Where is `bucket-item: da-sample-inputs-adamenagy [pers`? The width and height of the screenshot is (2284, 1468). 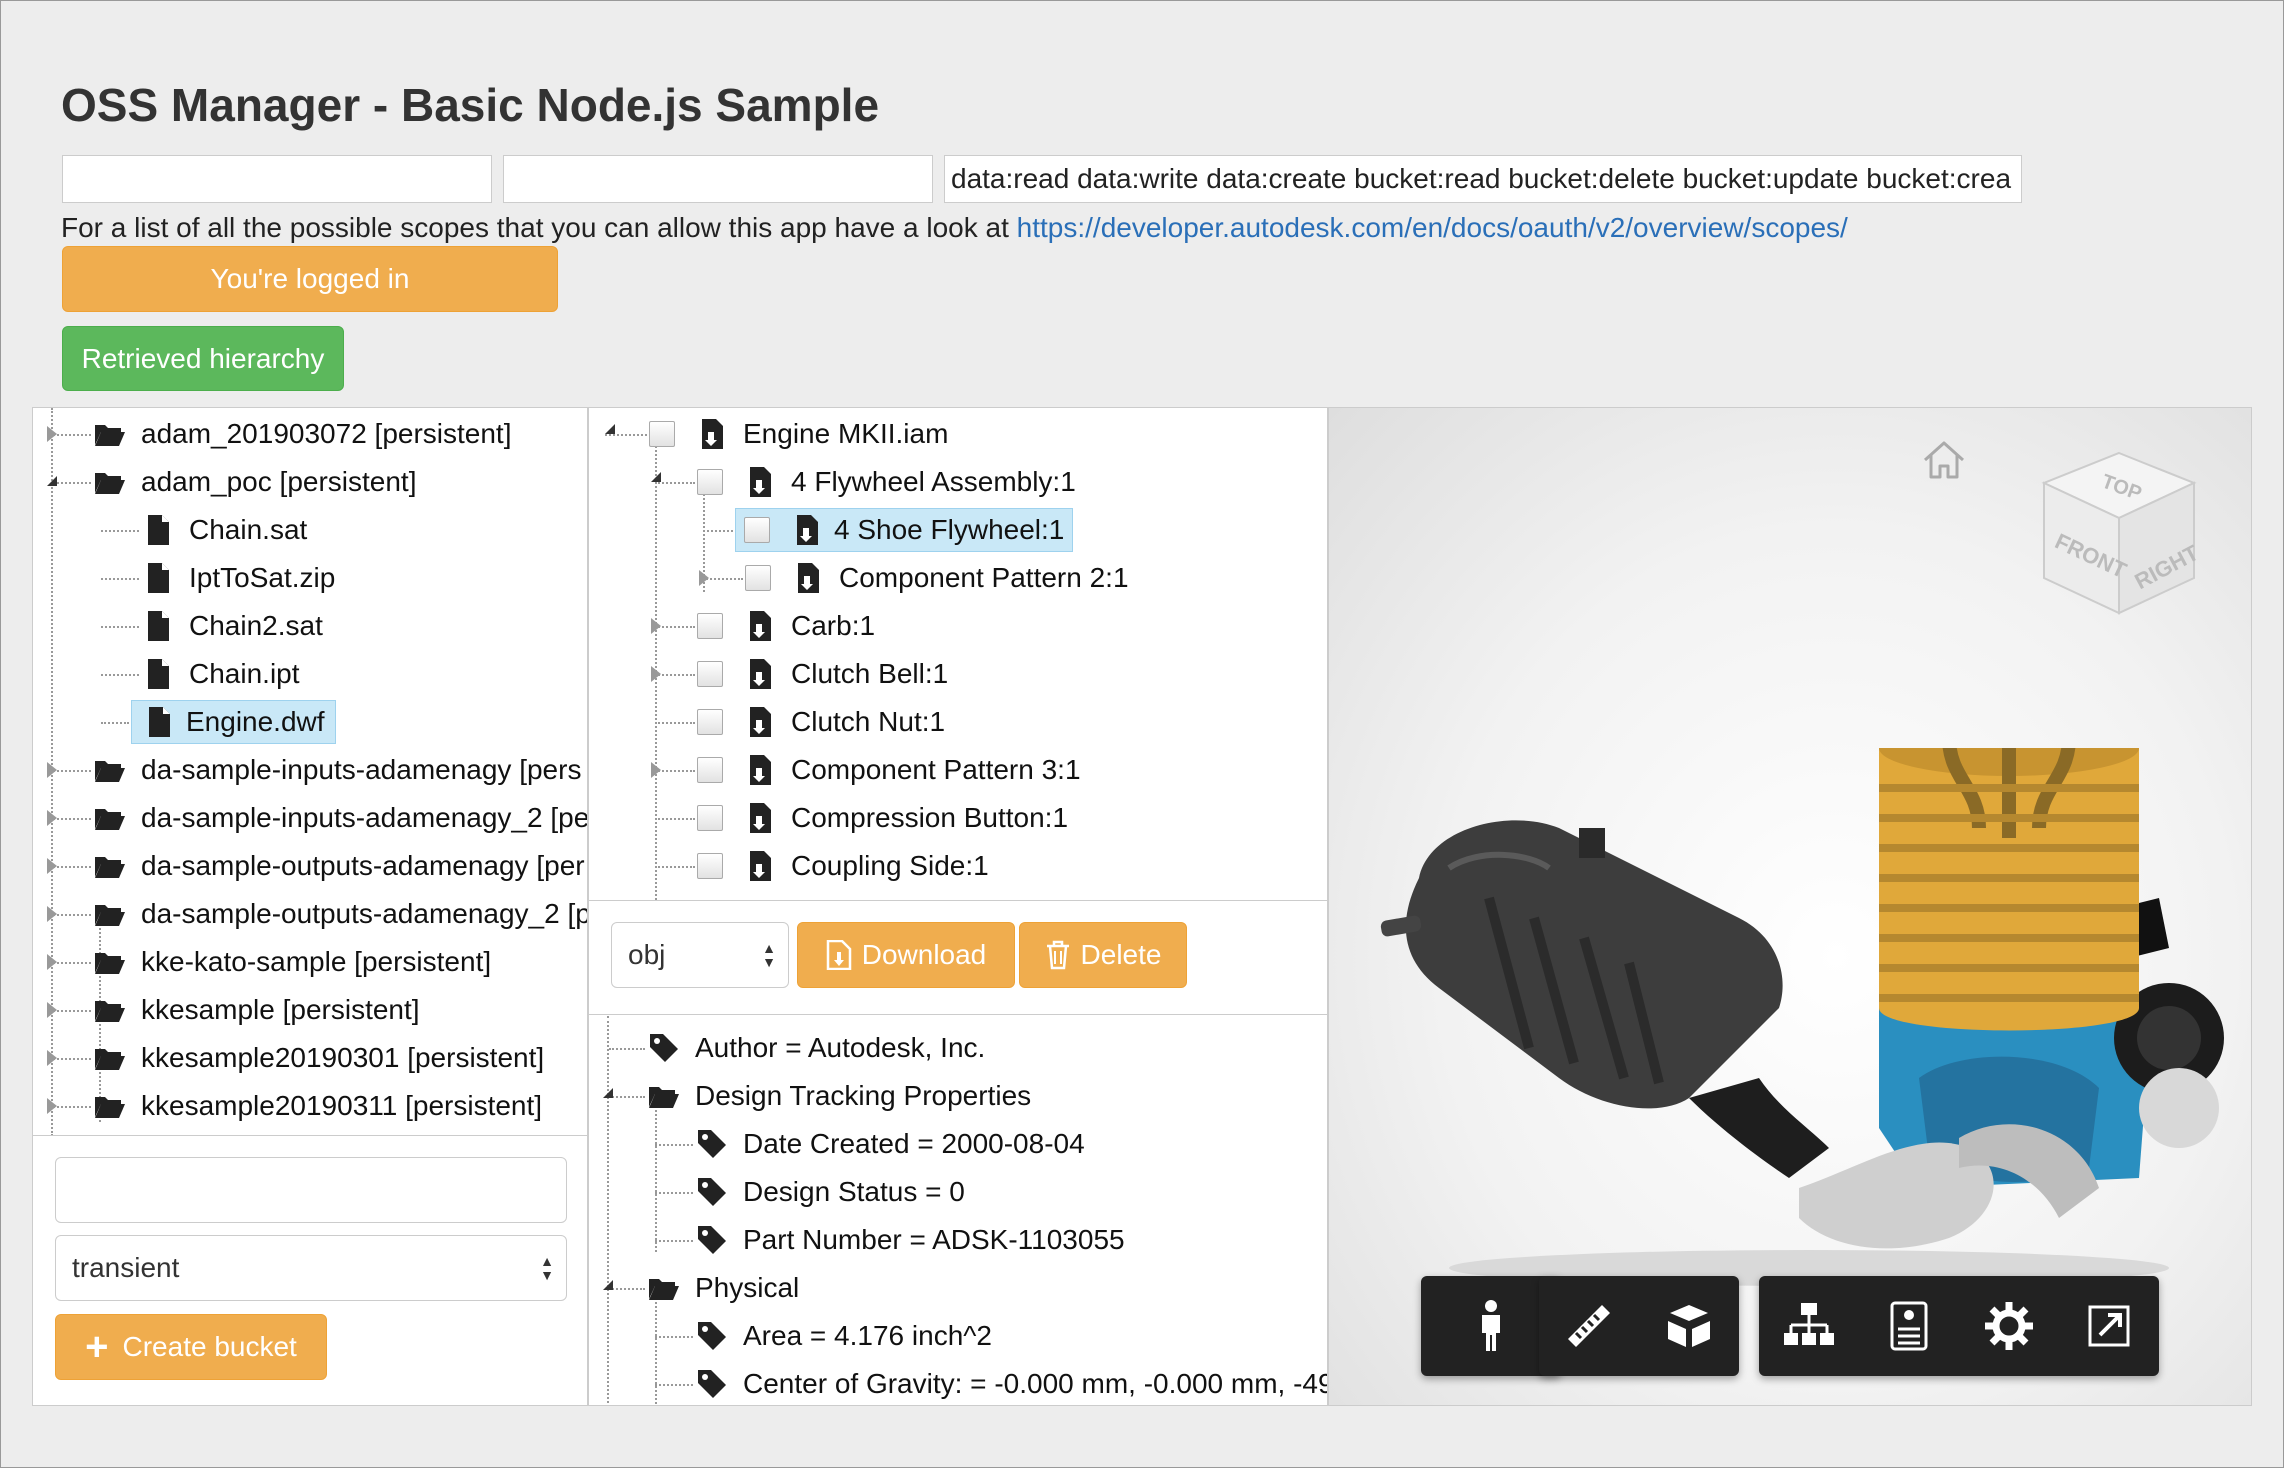 bucket-item: da-sample-inputs-adamenagy [pers is located at coordinates (339, 770).